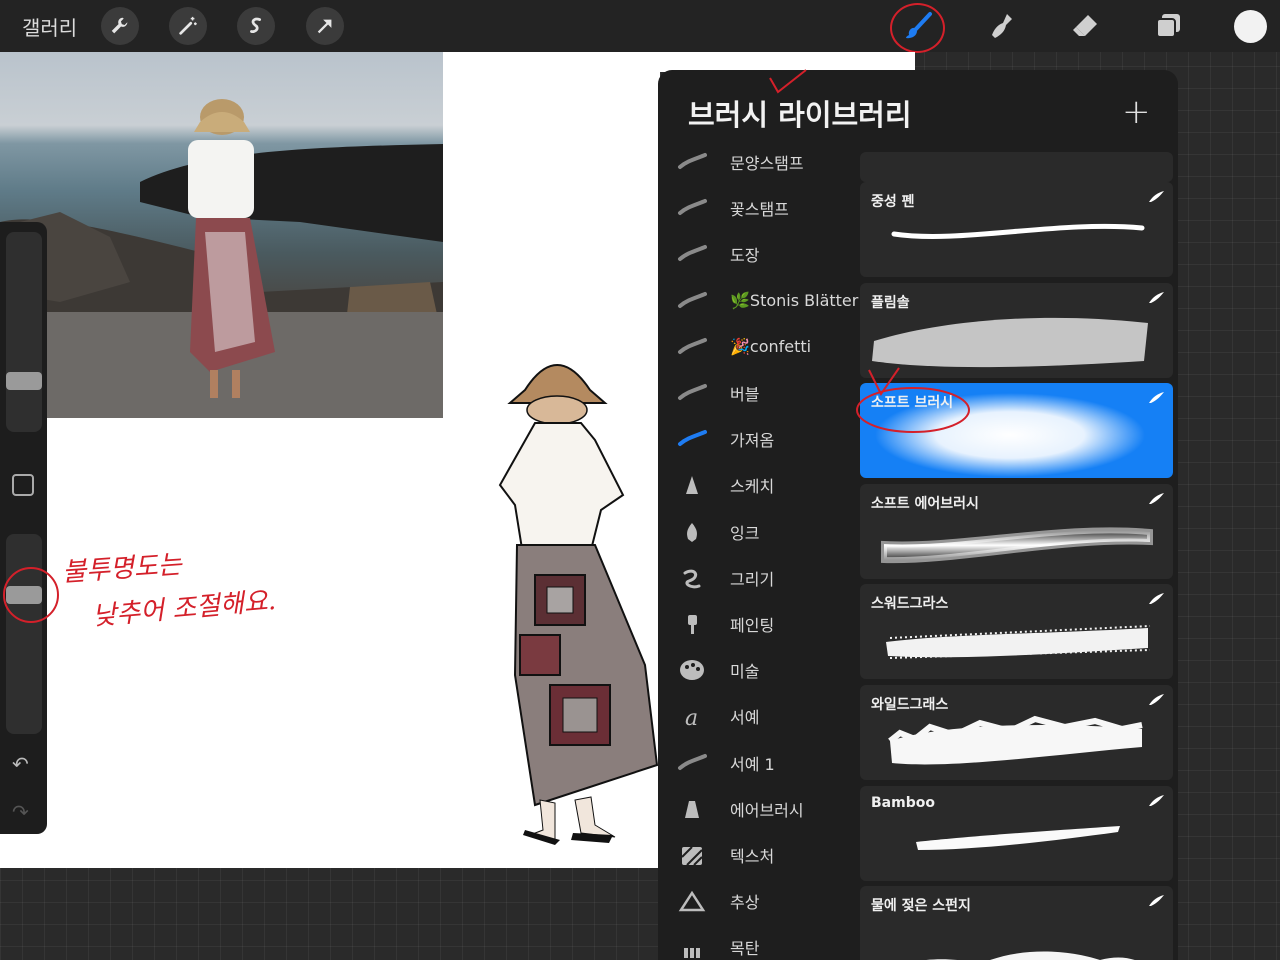  I want to click on calligraphy-icon: a, so click(692, 716).